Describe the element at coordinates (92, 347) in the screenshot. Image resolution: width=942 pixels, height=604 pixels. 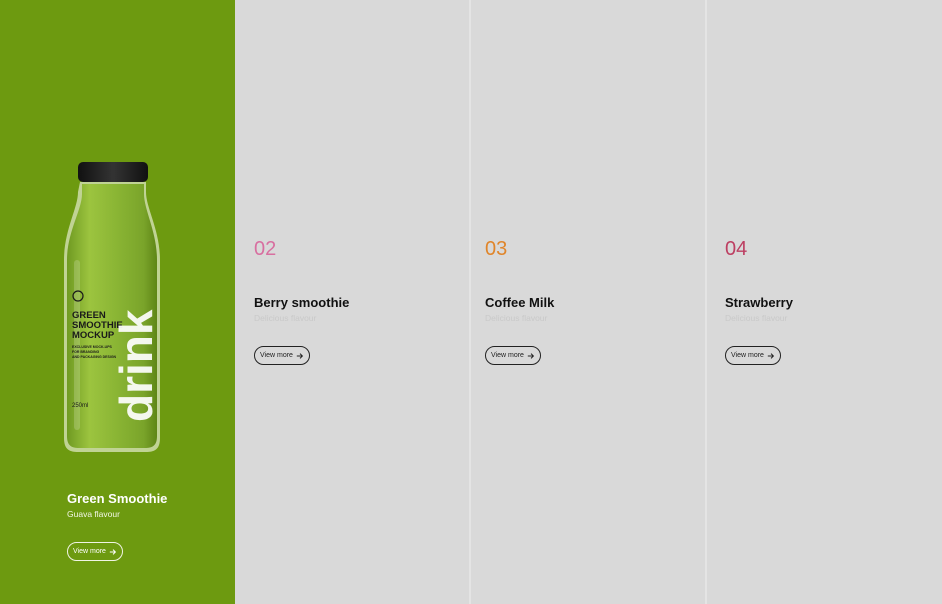
I see `svg-text: EXCLUSIVE MOCK-UPS` at that location.